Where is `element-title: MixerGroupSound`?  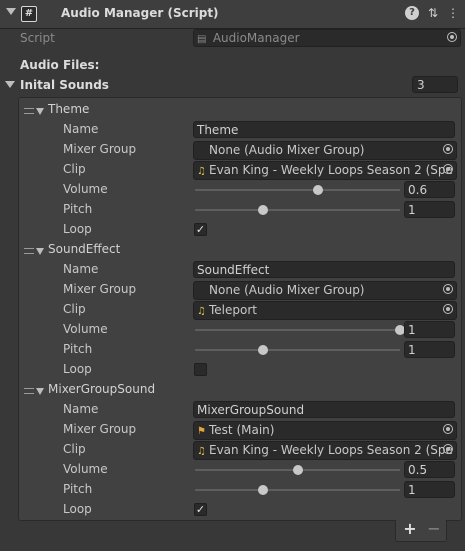
element-title: MixerGroupSound is located at coordinates (101, 389).